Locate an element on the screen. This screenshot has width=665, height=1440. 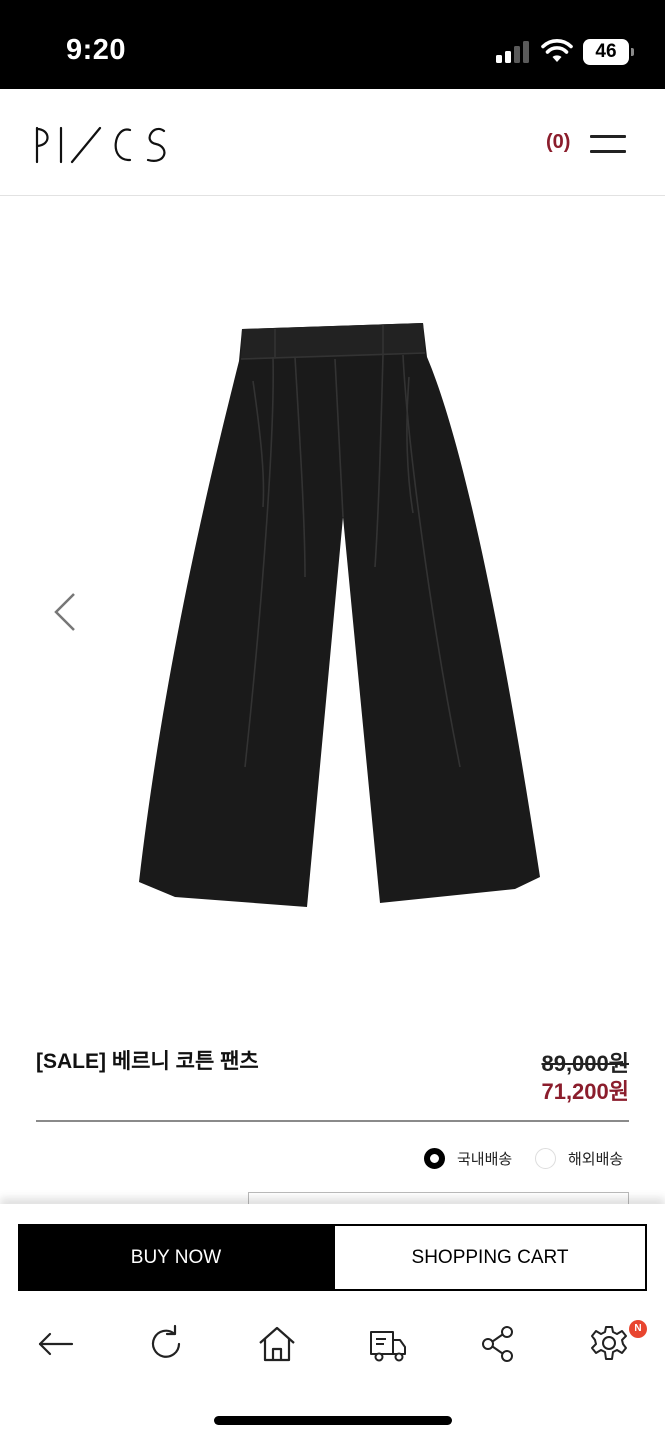
delivery-truck-icon is located at coordinates (388, 1344).